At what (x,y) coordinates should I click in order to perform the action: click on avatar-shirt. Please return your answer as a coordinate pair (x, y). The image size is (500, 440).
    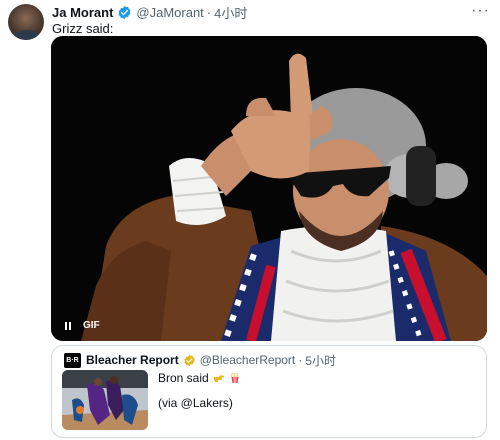
    Looking at the image, I should click on (26, 35).